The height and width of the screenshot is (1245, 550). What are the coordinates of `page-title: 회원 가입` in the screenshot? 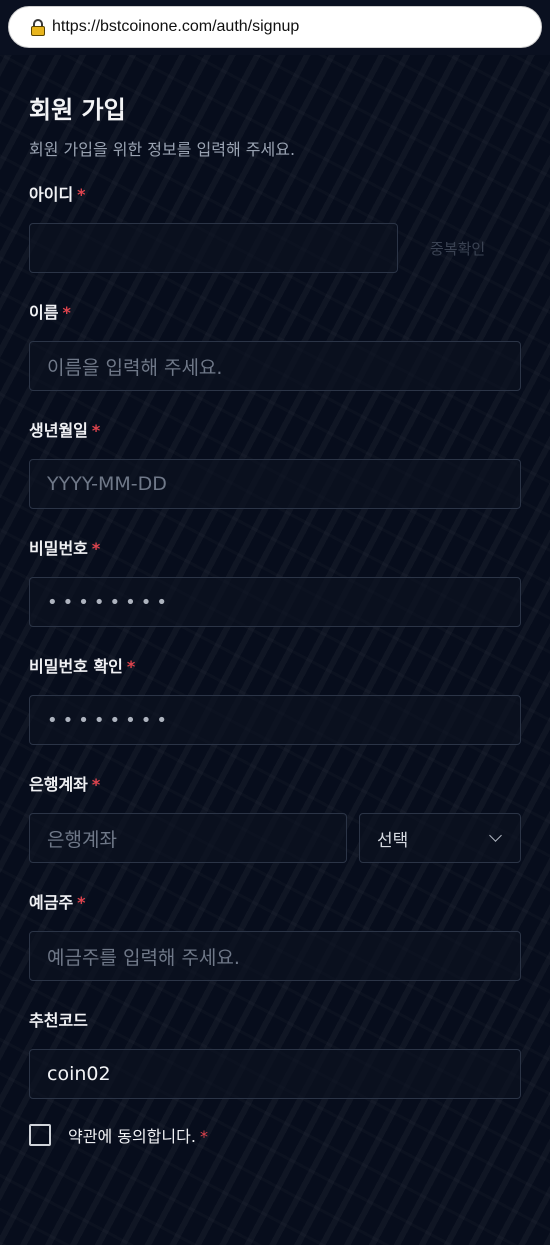 It's located at (77, 110).